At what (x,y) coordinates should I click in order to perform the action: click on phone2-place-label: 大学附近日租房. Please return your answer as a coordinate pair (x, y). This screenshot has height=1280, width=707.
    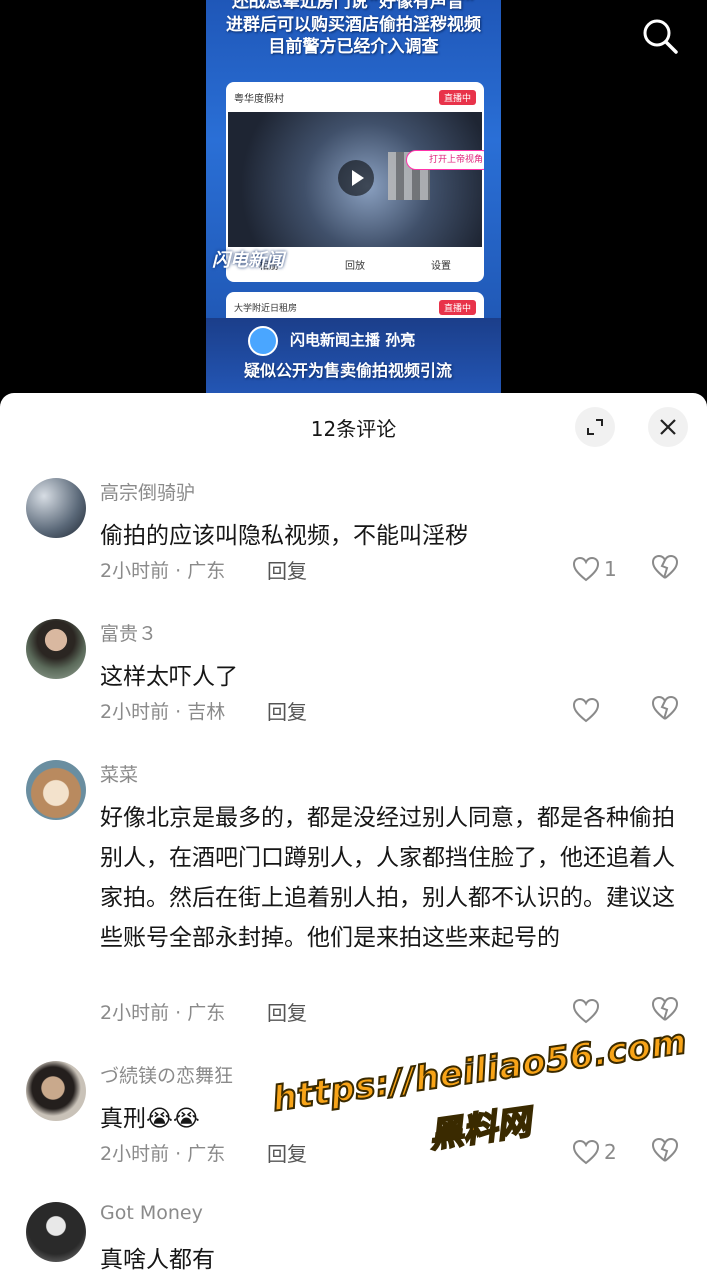
    Looking at the image, I should click on (266, 308).